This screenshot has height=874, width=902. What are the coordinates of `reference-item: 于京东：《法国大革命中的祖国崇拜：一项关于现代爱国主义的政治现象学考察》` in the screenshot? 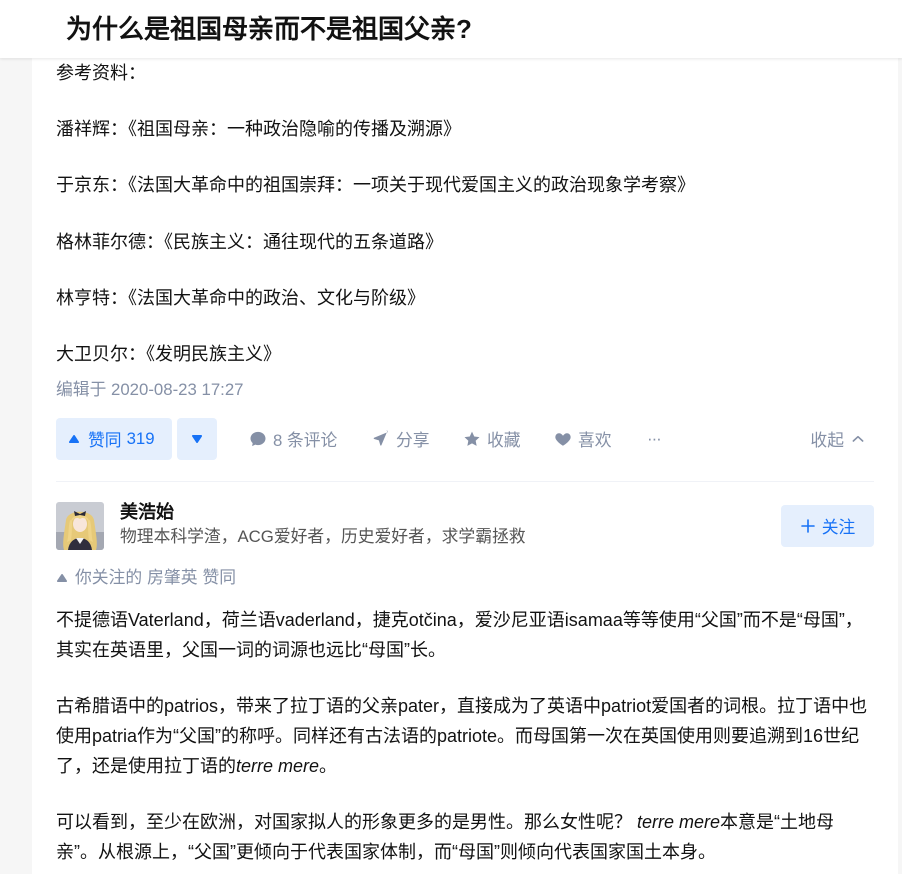 It's located at (375, 185).